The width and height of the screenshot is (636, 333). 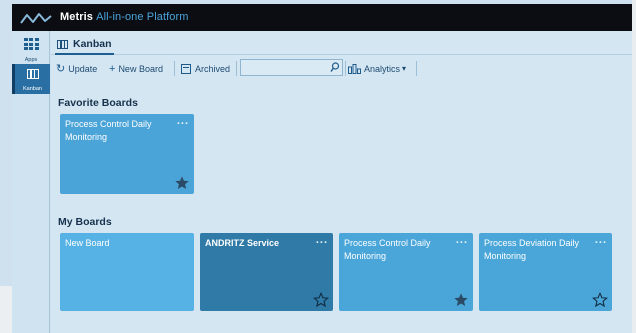 I want to click on search-input, so click(x=285, y=70).